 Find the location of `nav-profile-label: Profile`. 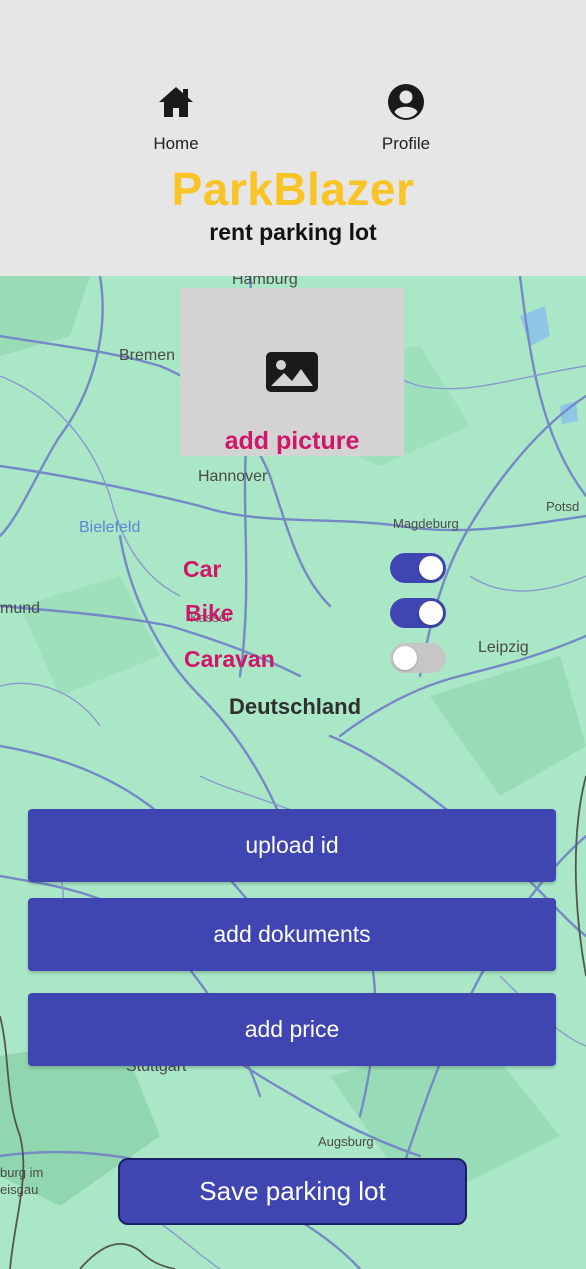

nav-profile-label: Profile is located at coordinates (406, 143).